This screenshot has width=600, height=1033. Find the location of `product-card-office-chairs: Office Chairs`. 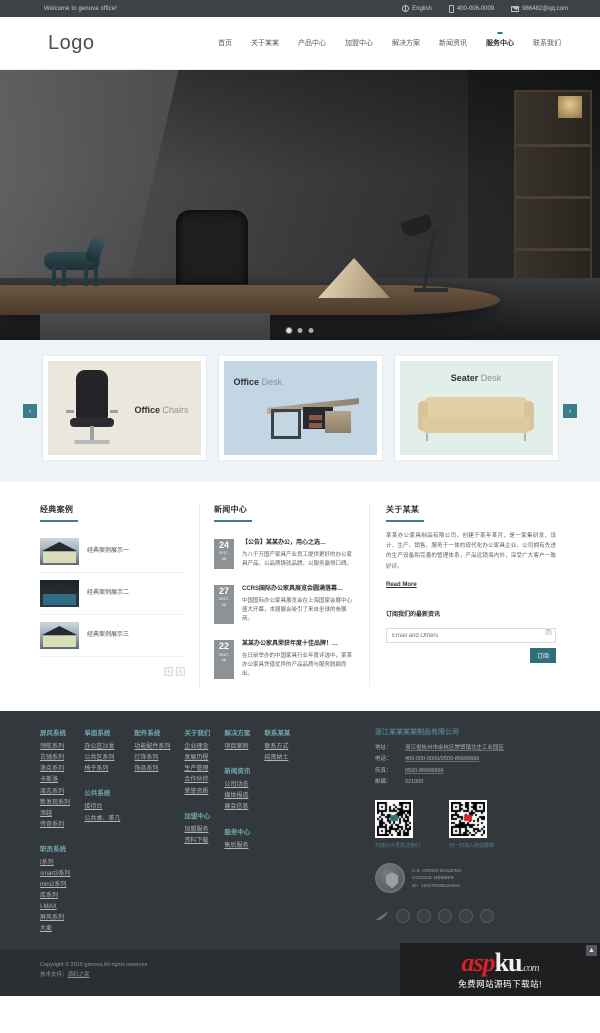

product-card-office-chairs: Office Chairs is located at coordinates (124, 408).